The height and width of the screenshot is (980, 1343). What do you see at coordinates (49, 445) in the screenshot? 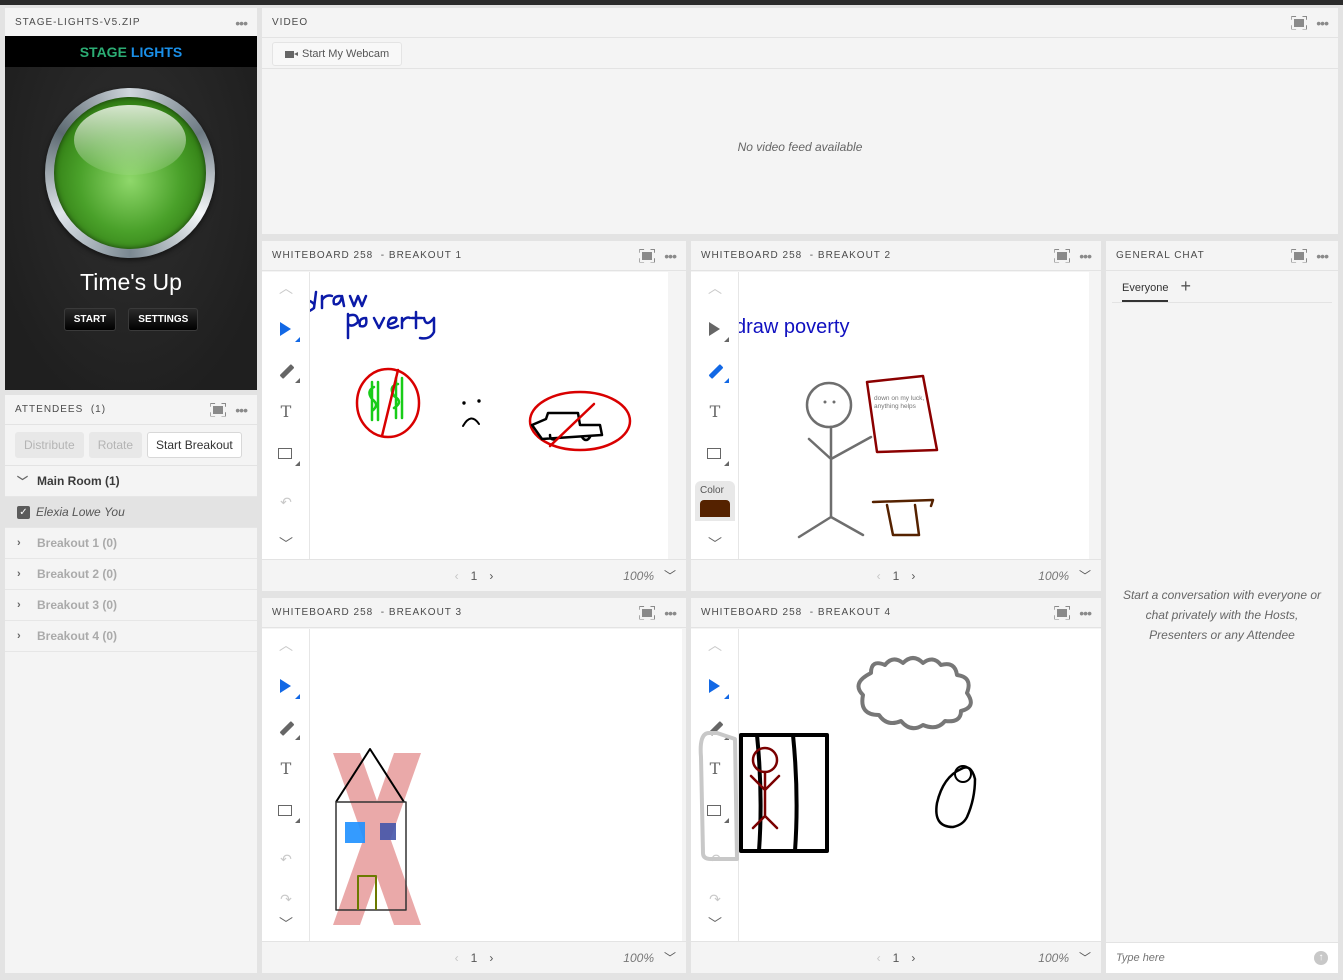
I see `distribute-button: Distribute` at bounding box center [49, 445].